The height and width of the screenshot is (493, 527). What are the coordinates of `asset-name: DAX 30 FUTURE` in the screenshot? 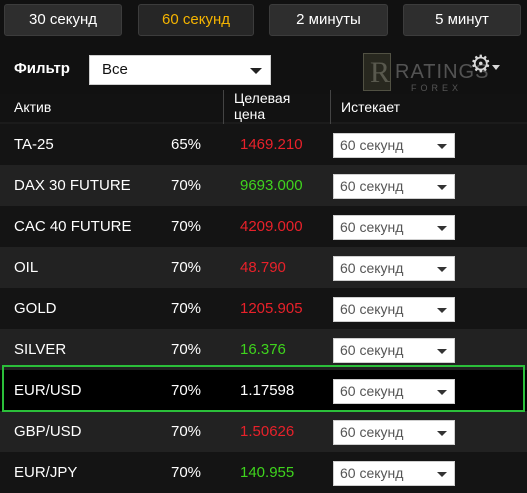 It's located at (72, 185).